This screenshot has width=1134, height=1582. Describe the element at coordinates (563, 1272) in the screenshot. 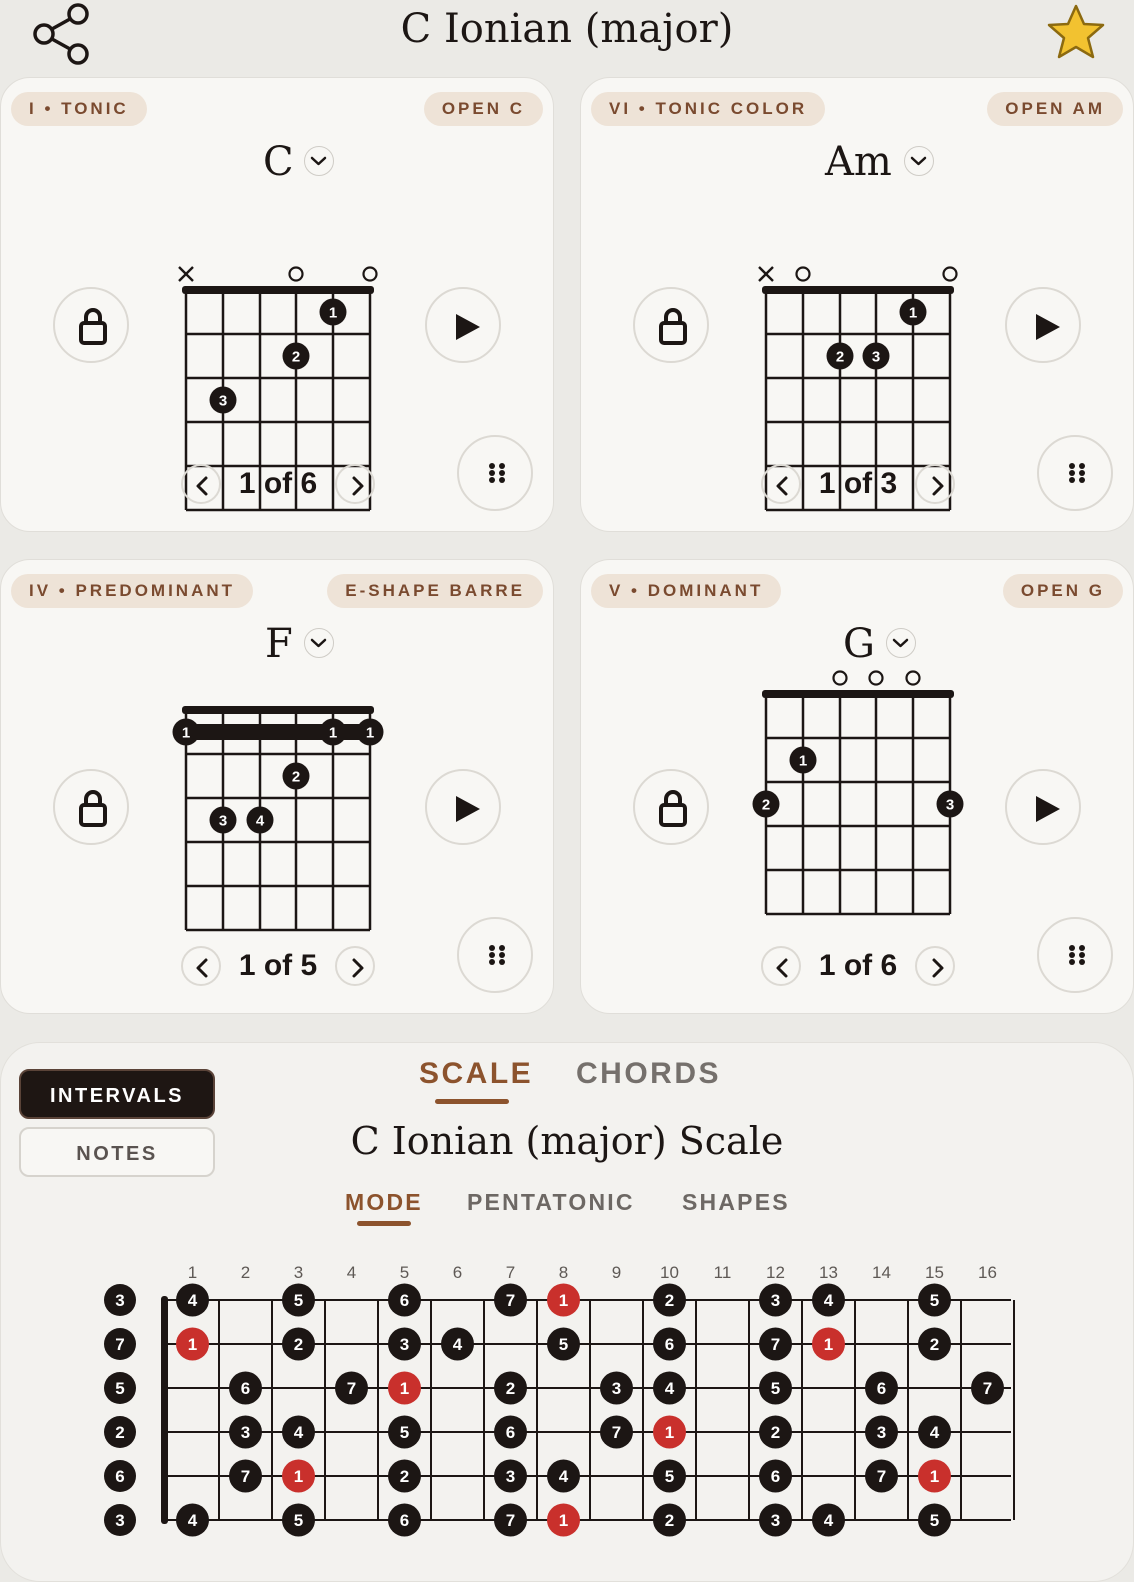

I see `fret-number: 8` at that location.